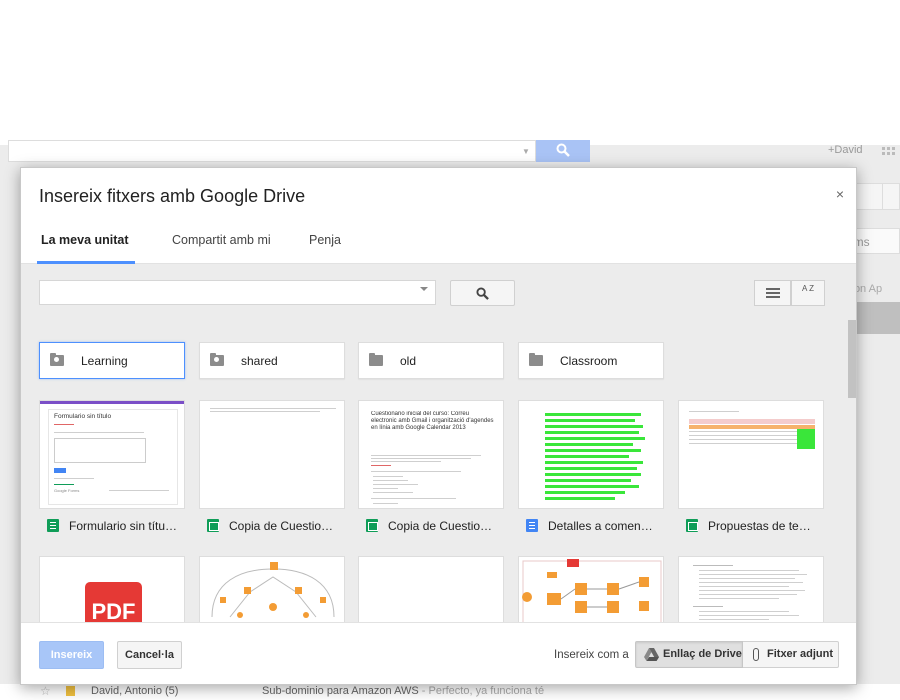  Describe the element at coordinates (526, 151) in the screenshot. I see `gmail-search-caret-icon: ▼` at that location.